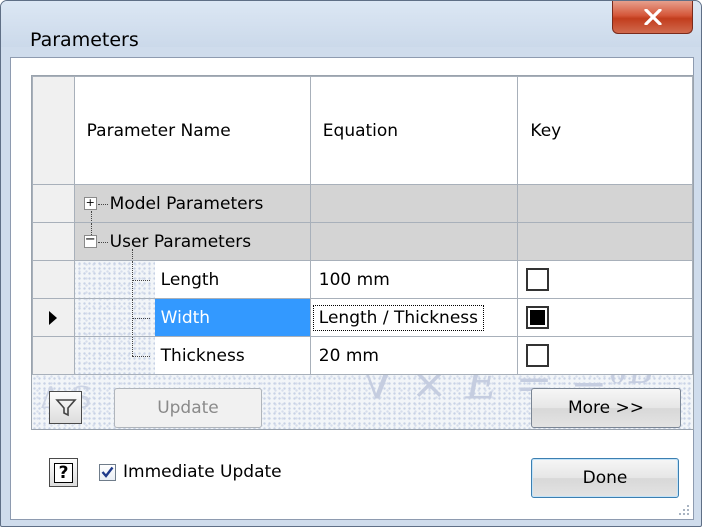  I want to click on parameter-row-length: Length 100 mm, so click(362, 279).